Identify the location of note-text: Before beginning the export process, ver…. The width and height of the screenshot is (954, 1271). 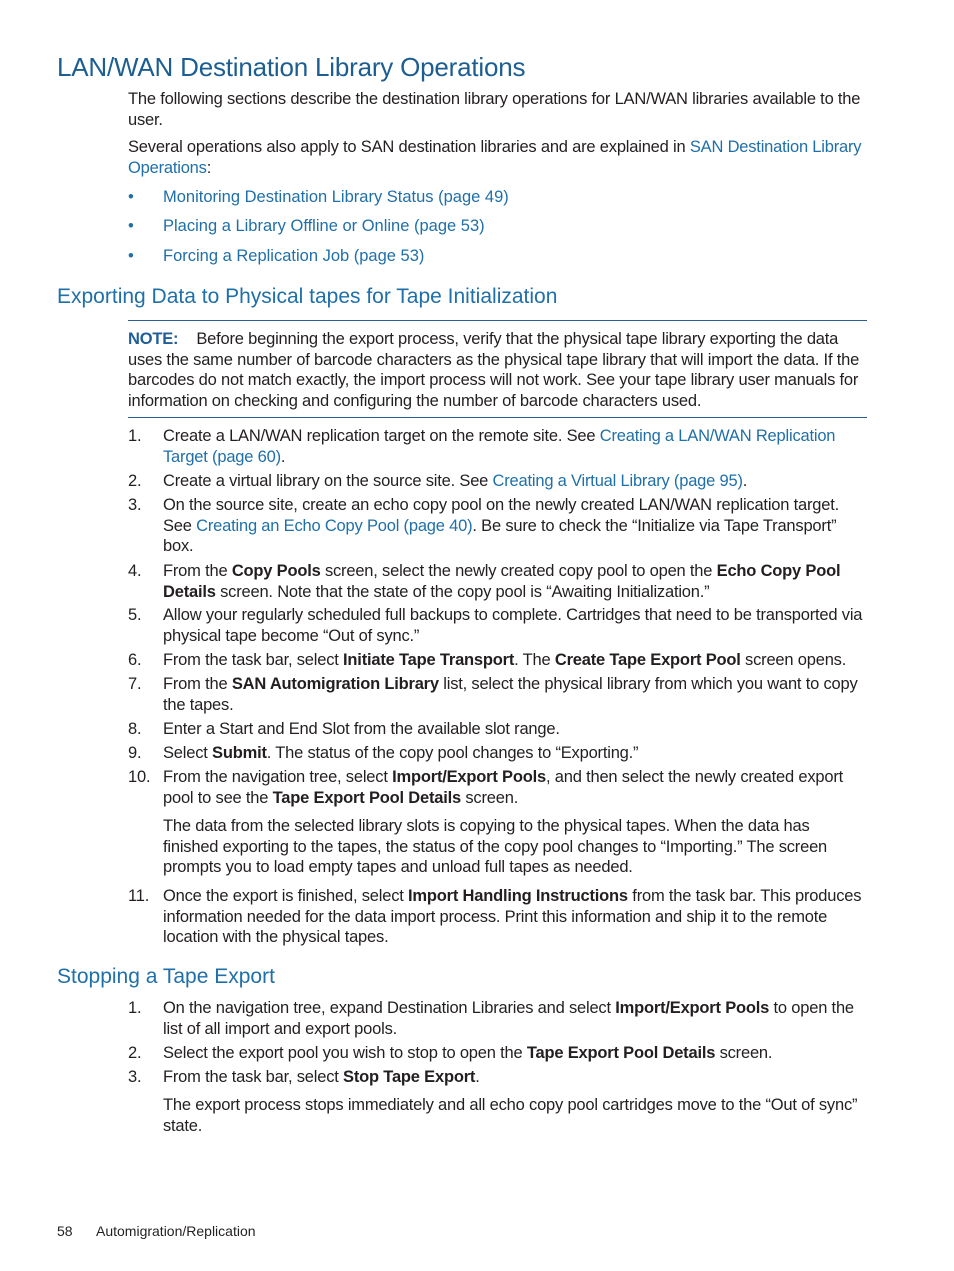
(494, 370).